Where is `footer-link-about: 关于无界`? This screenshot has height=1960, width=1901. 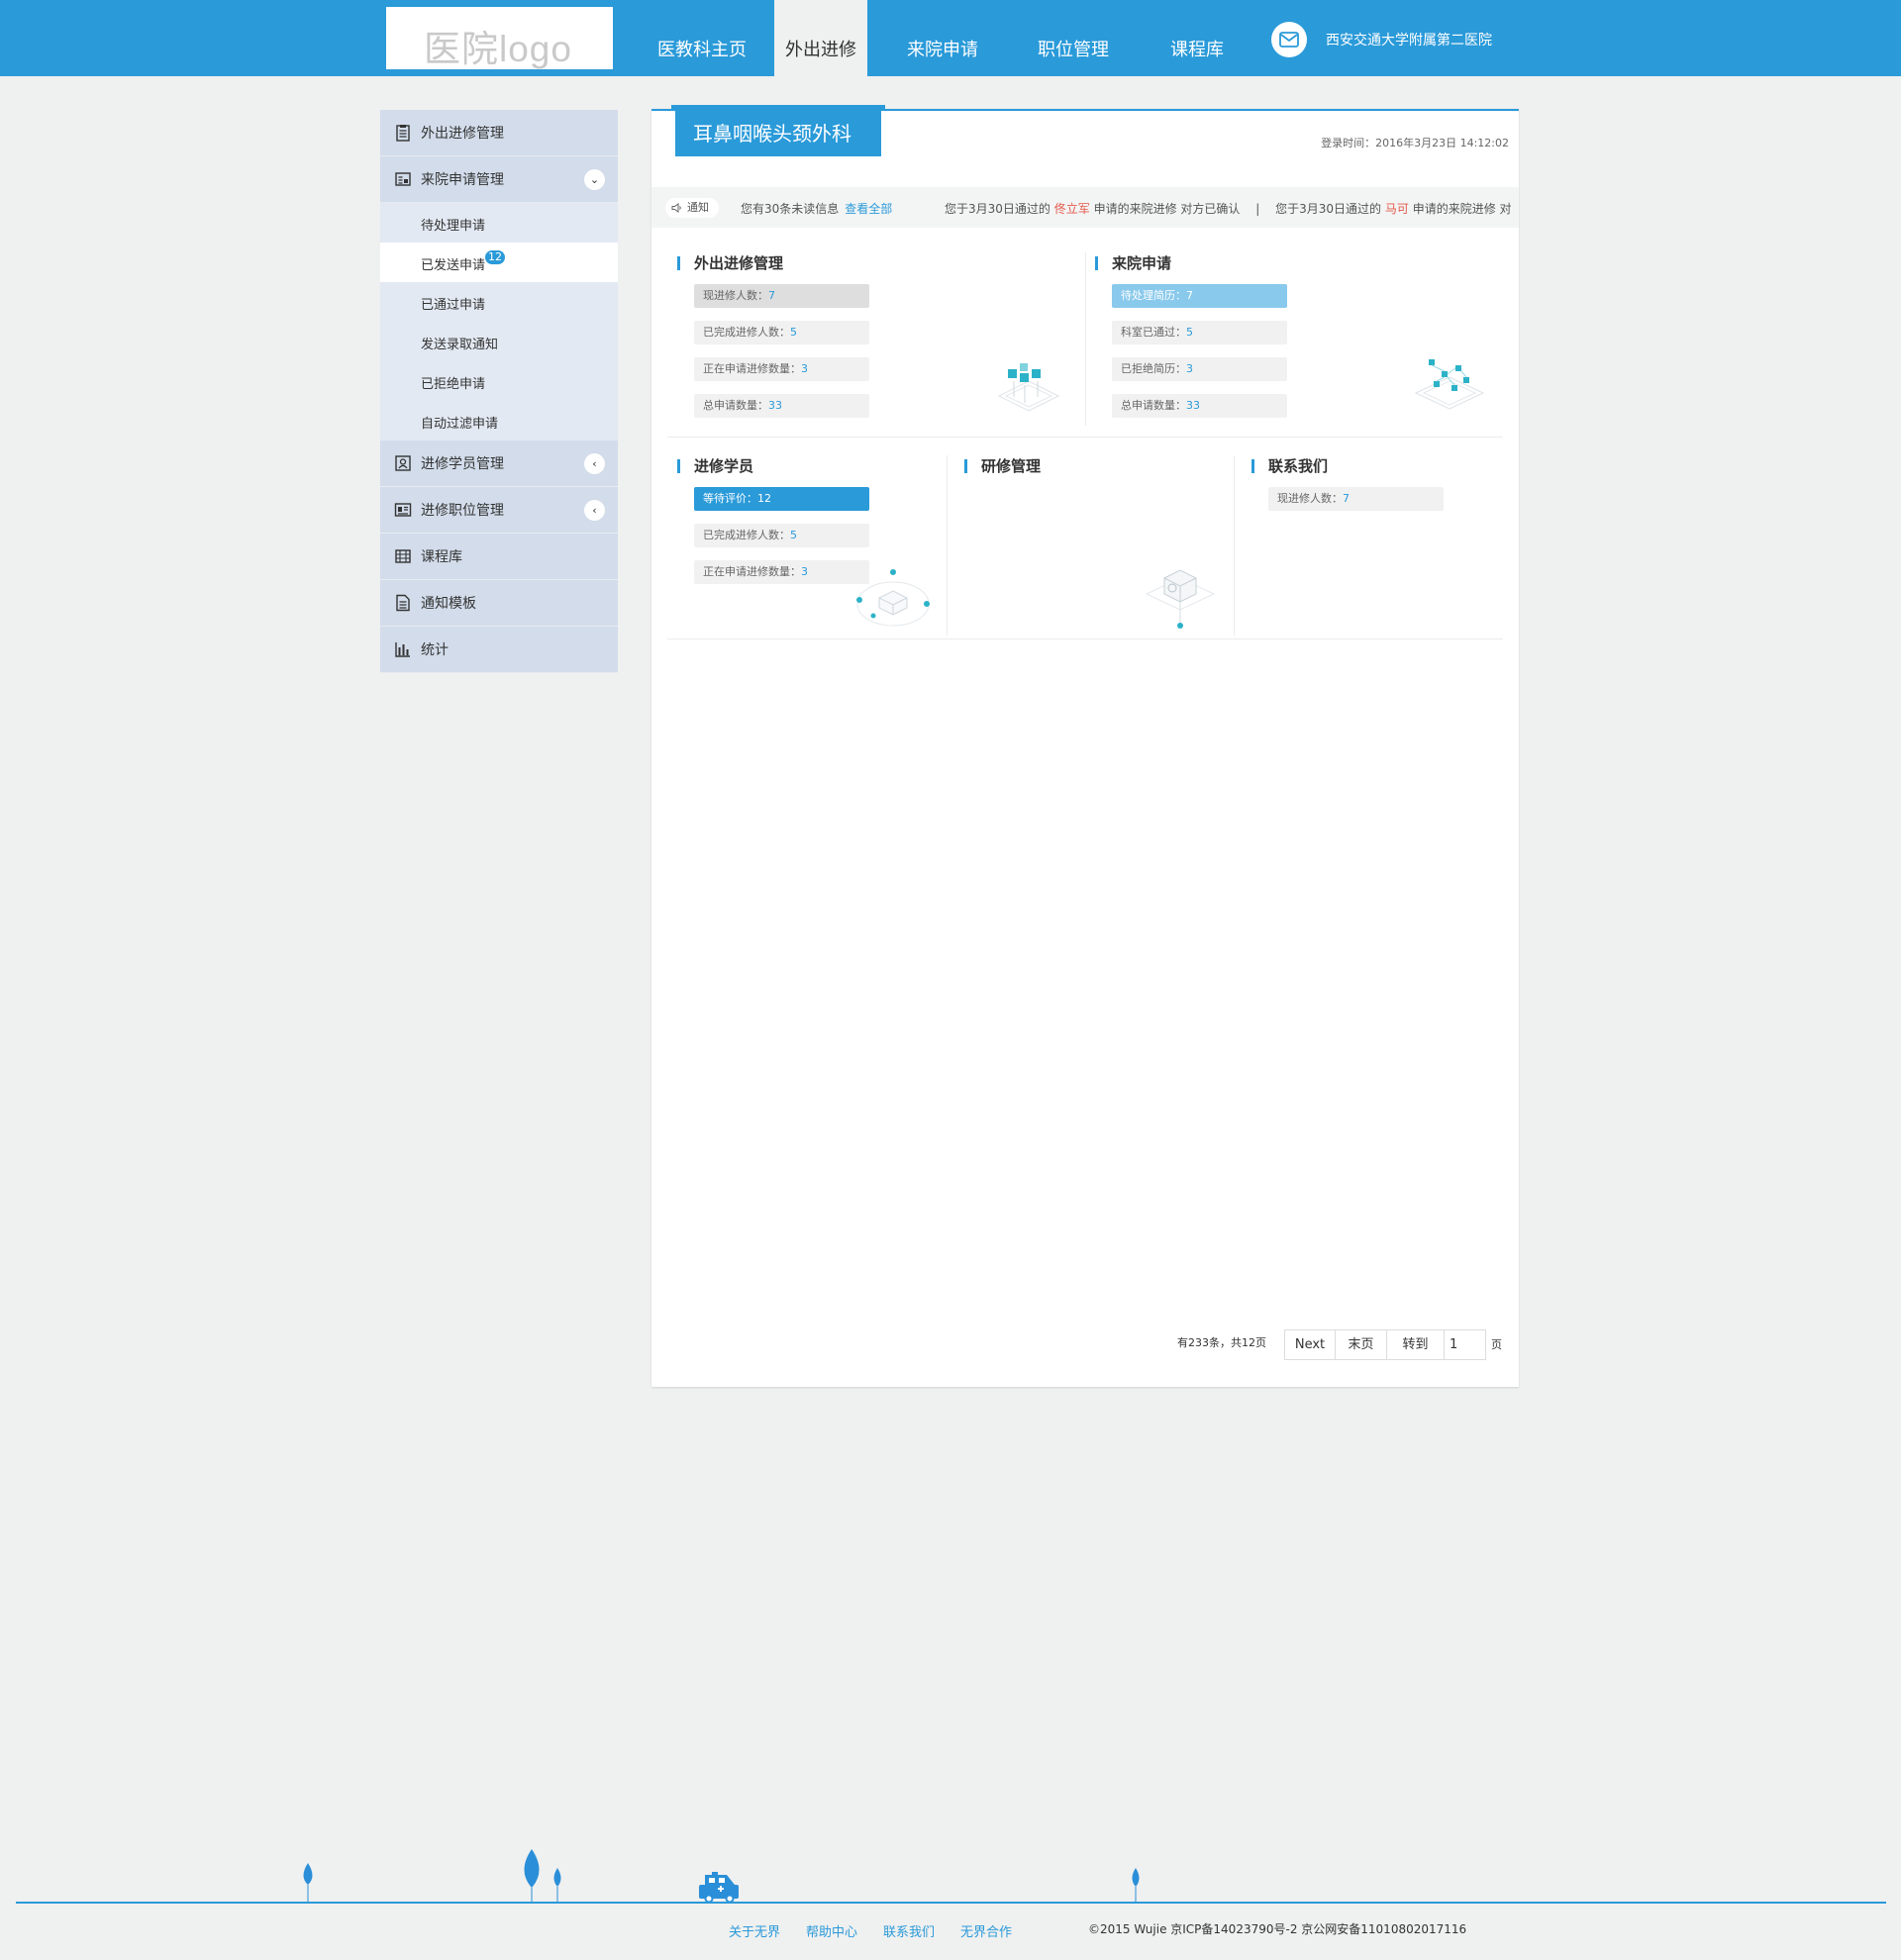 footer-link-about: 关于无界 is located at coordinates (754, 1930).